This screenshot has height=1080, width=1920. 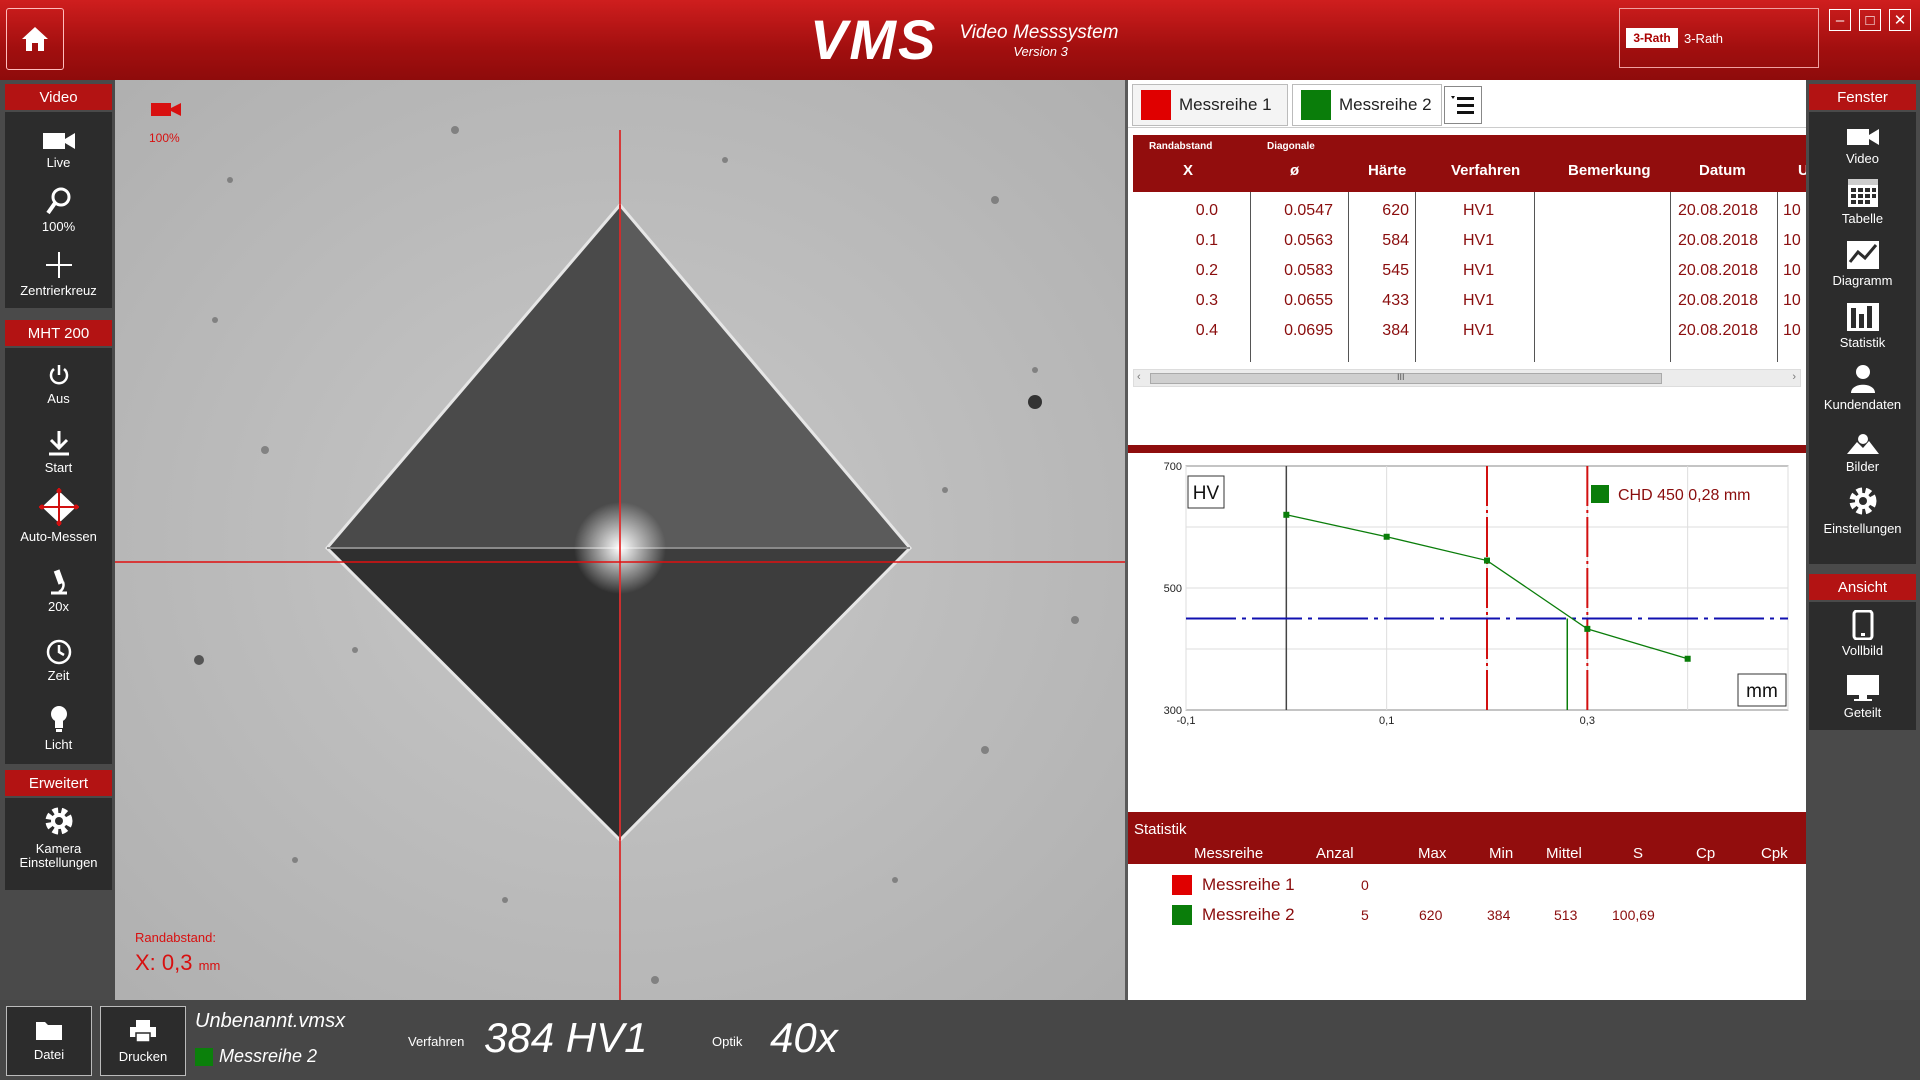 What do you see at coordinates (1587, 721) in the screenshot?
I see `x-tick-label: 0,3` at bounding box center [1587, 721].